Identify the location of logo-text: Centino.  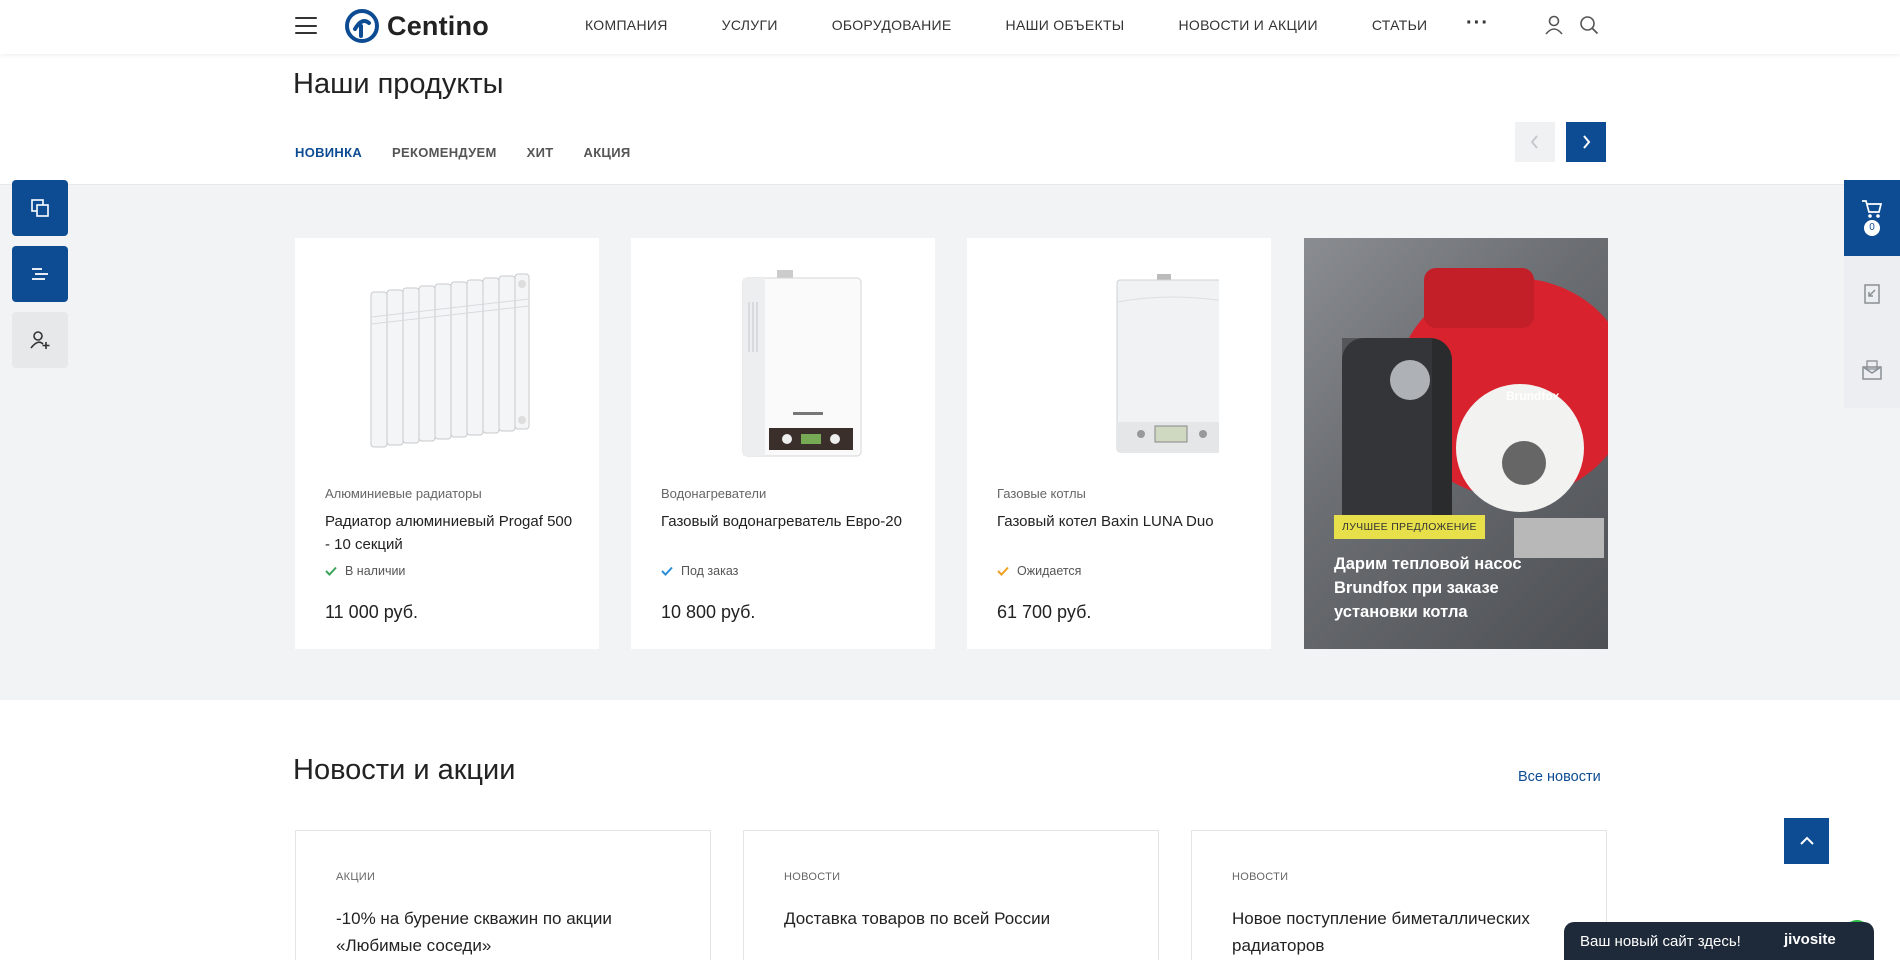
(438, 25).